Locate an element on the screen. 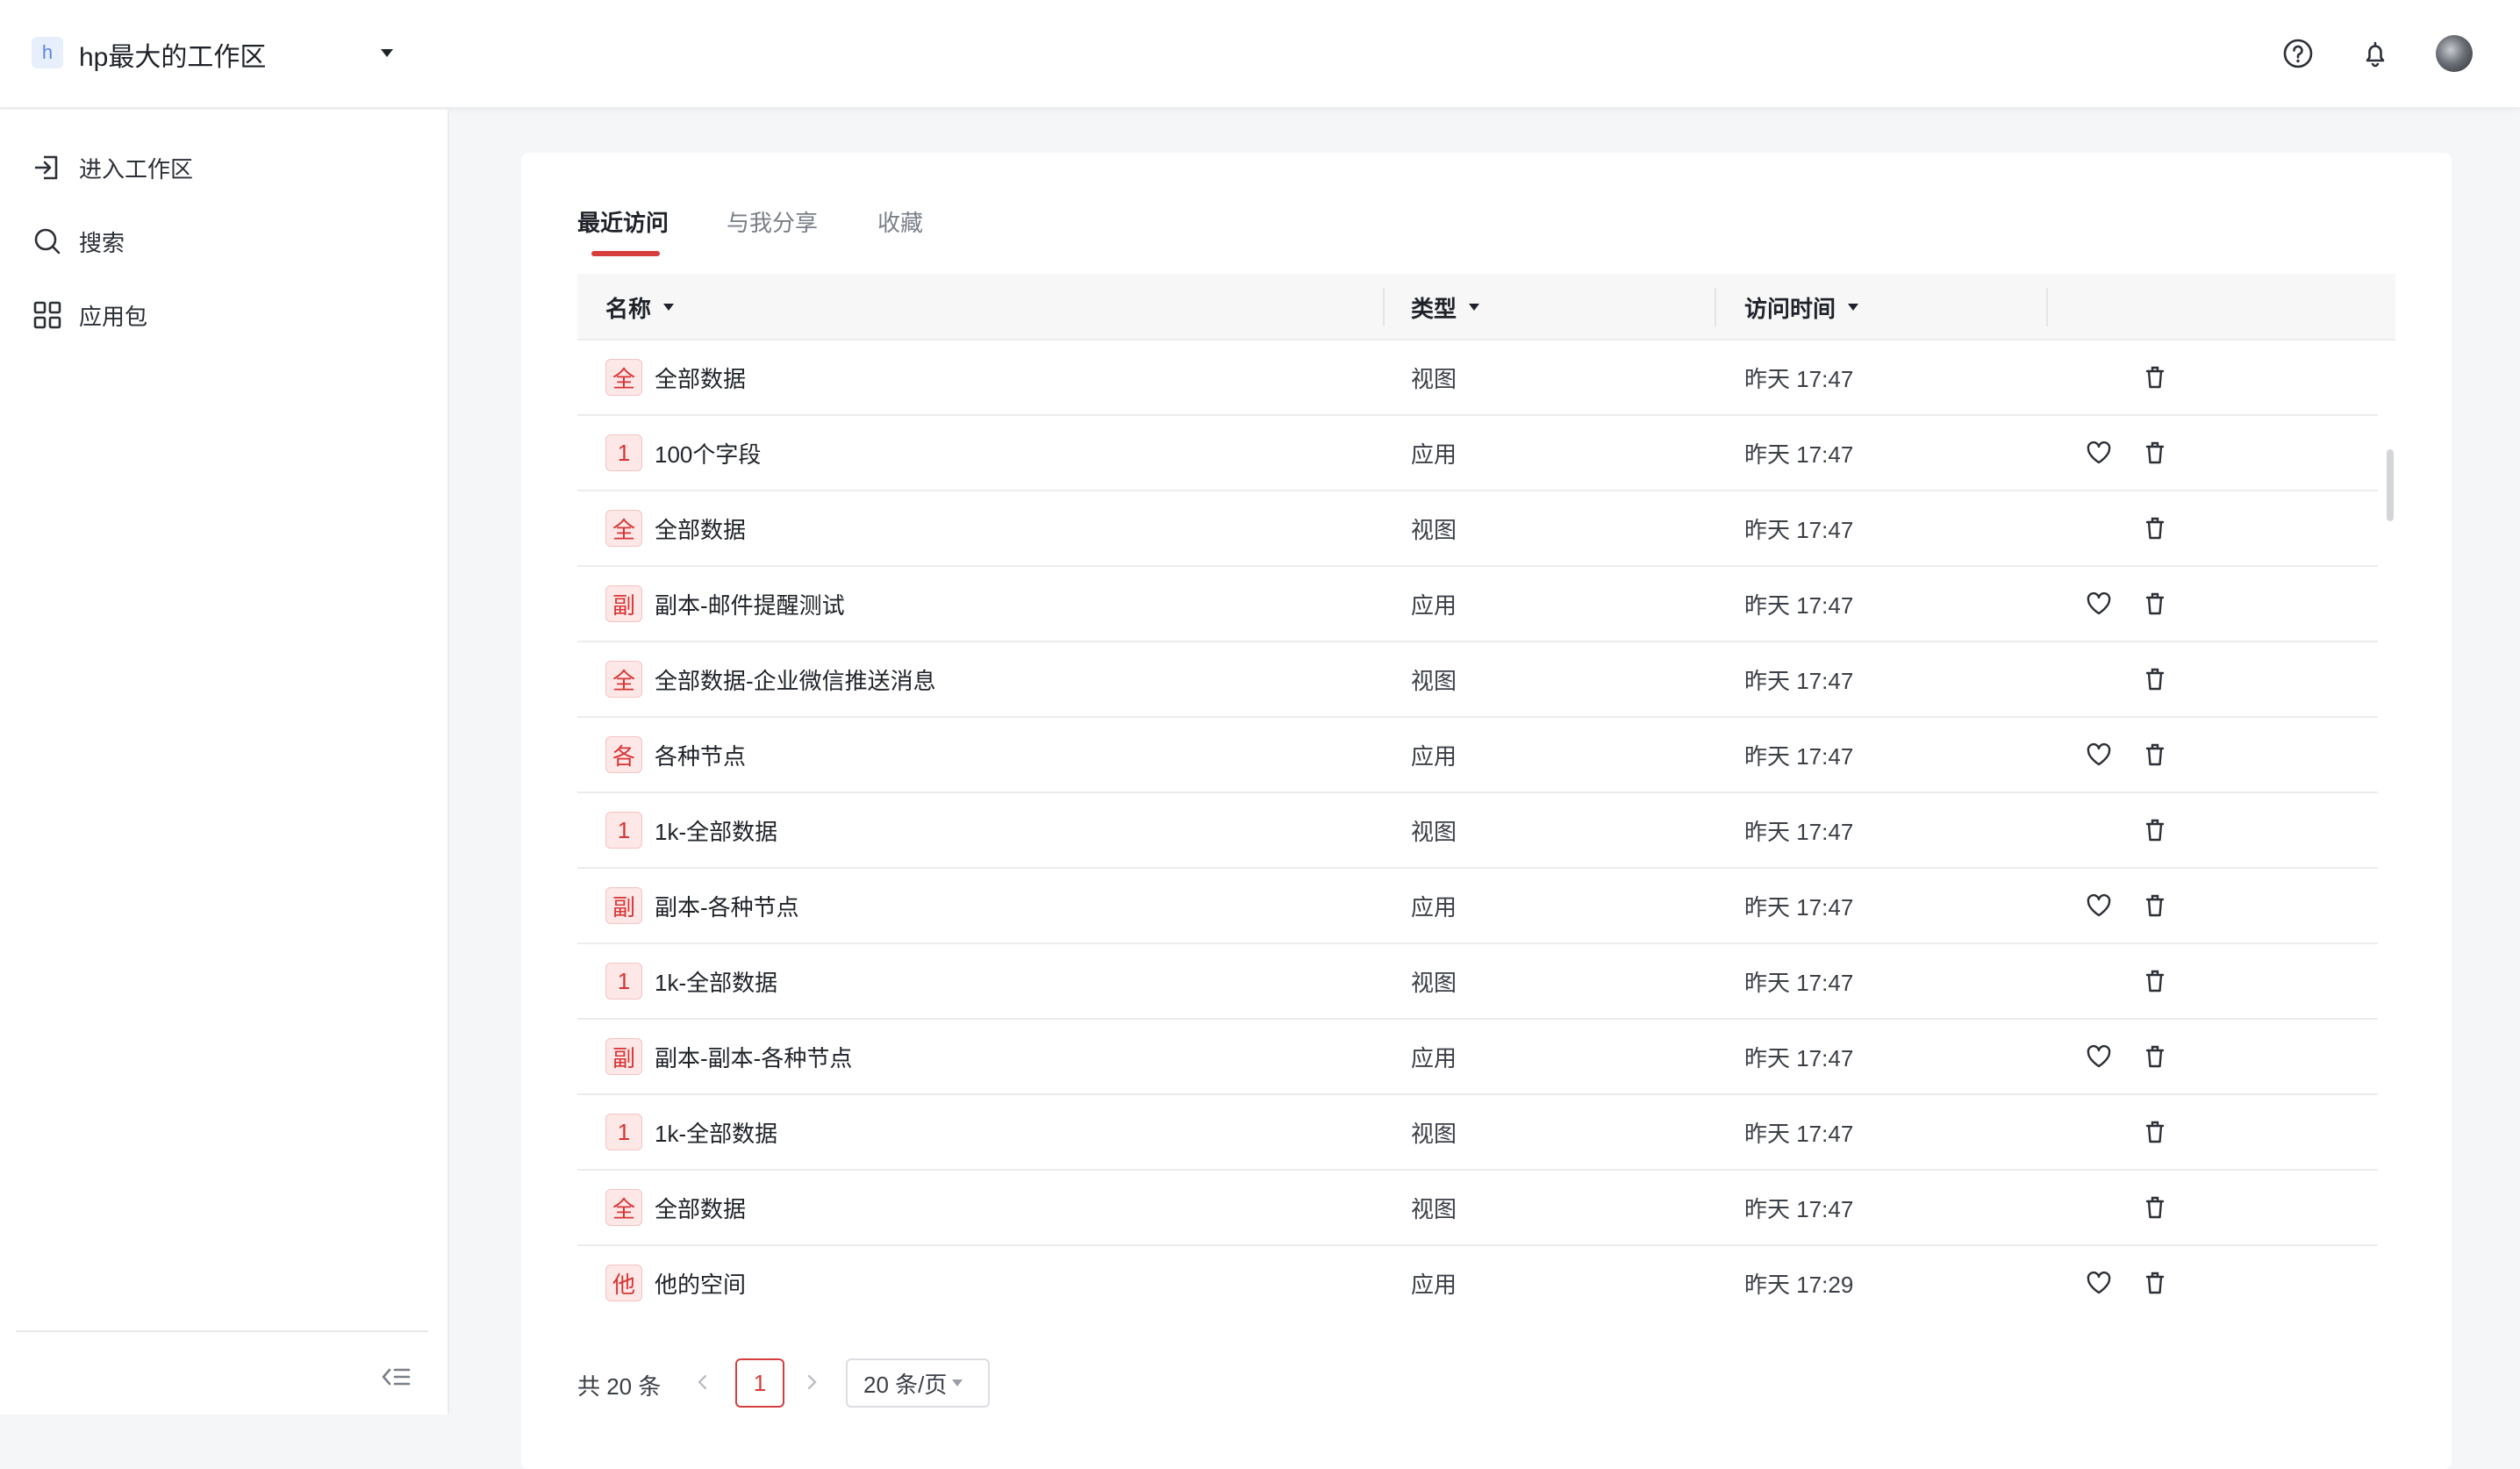 The width and height of the screenshot is (2520, 1469). item-badge: 1 is located at coordinates (623, 453).